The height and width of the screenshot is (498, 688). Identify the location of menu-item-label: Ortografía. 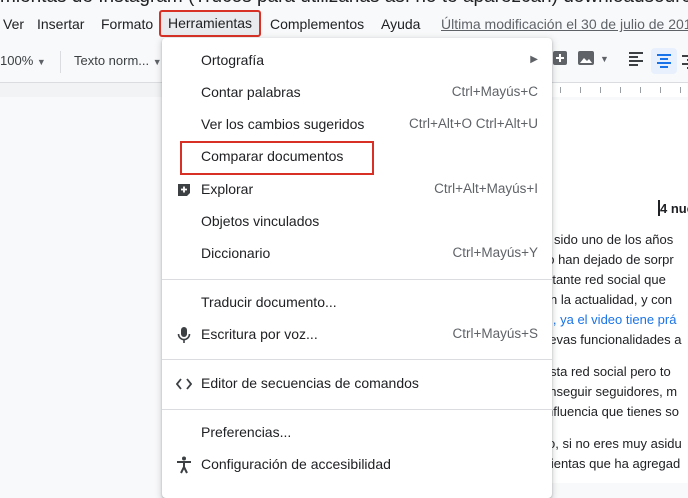
(233, 60).